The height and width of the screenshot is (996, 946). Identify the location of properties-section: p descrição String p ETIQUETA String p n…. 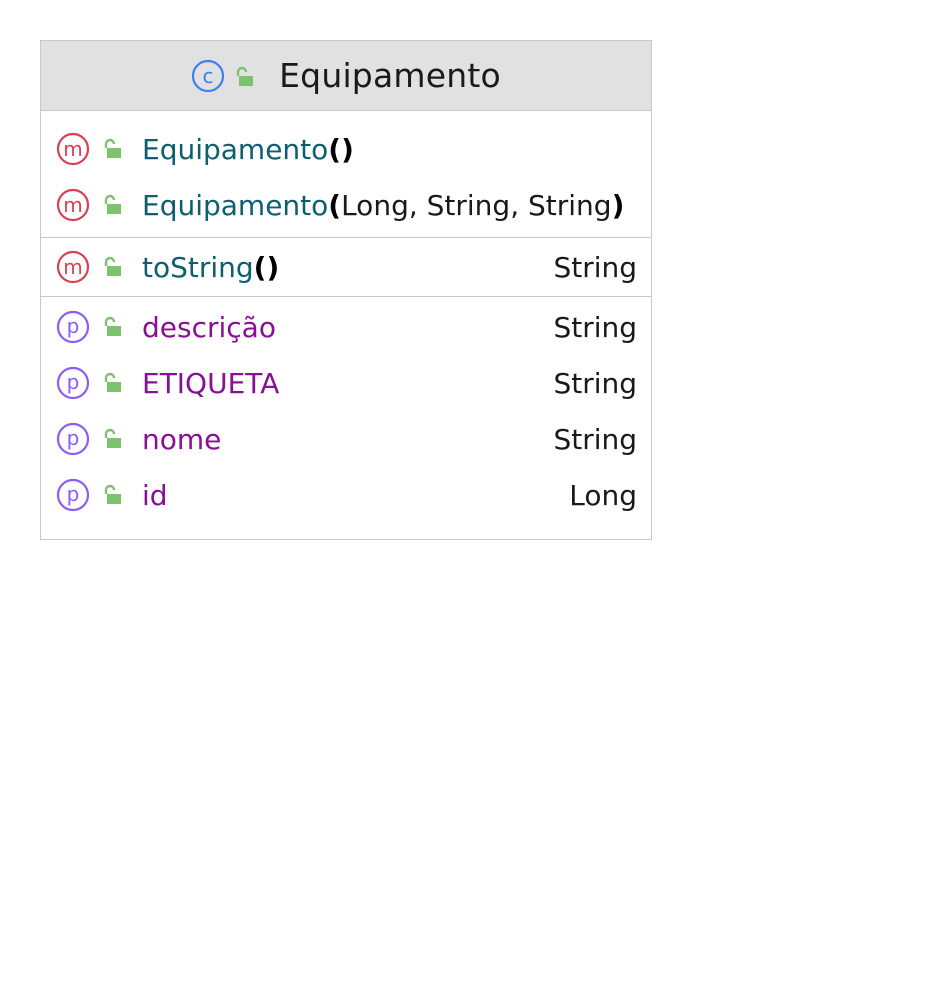
(346, 410).